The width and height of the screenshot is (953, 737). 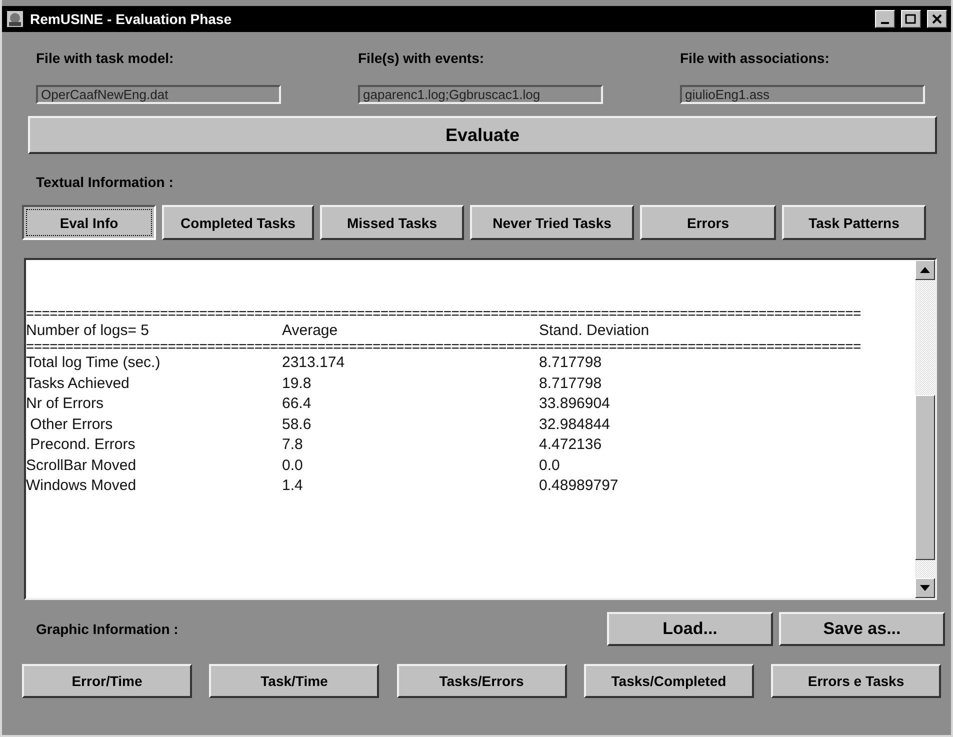 What do you see at coordinates (925, 477) in the screenshot?
I see `scroll-thumb` at bounding box center [925, 477].